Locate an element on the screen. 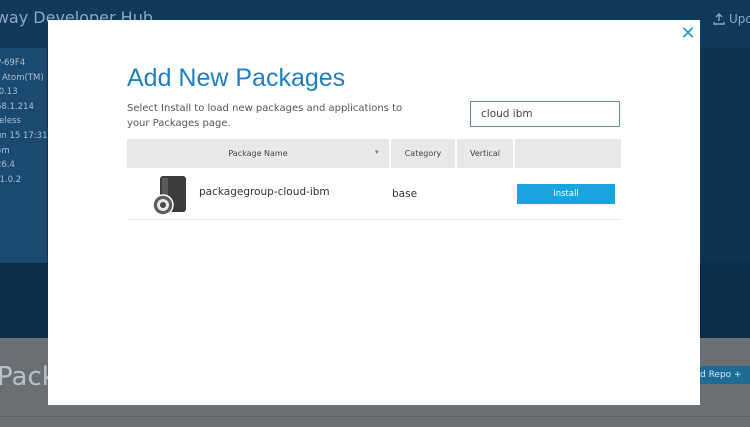 The height and width of the screenshot is (427, 750). column-header-package-name: Package Name ▾ is located at coordinates (259, 153).